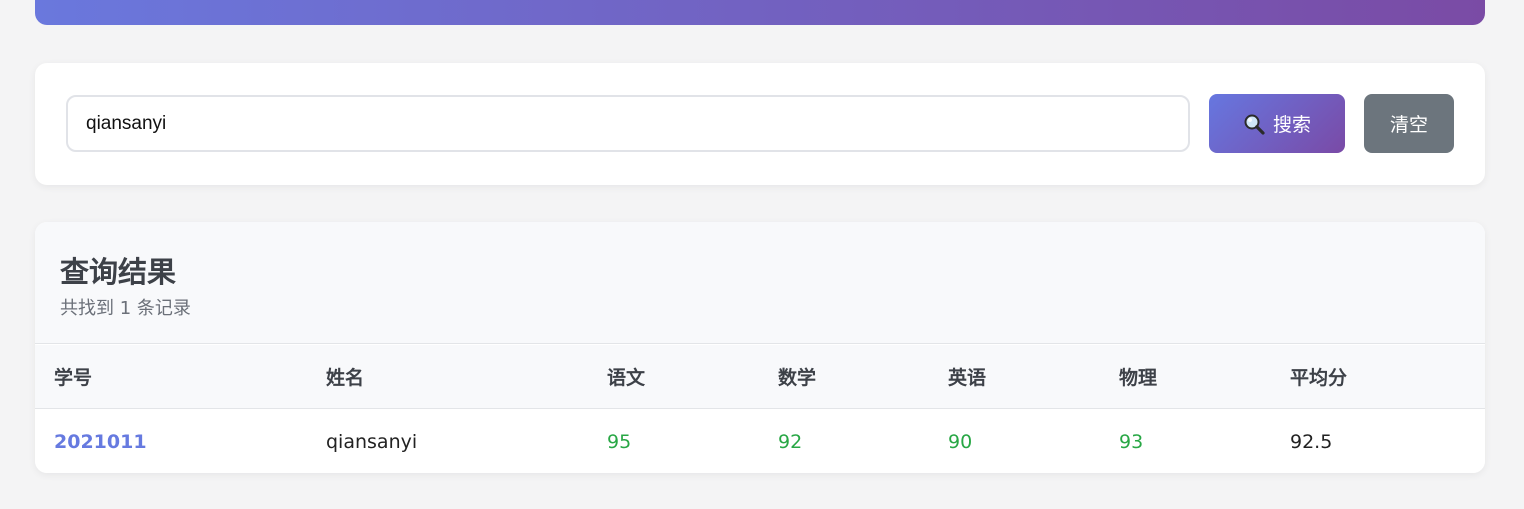 This screenshot has height=509, width=1524. What do you see at coordinates (967, 376) in the screenshot?
I see `column-header-english: 英语` at bounding box center [967, 376].